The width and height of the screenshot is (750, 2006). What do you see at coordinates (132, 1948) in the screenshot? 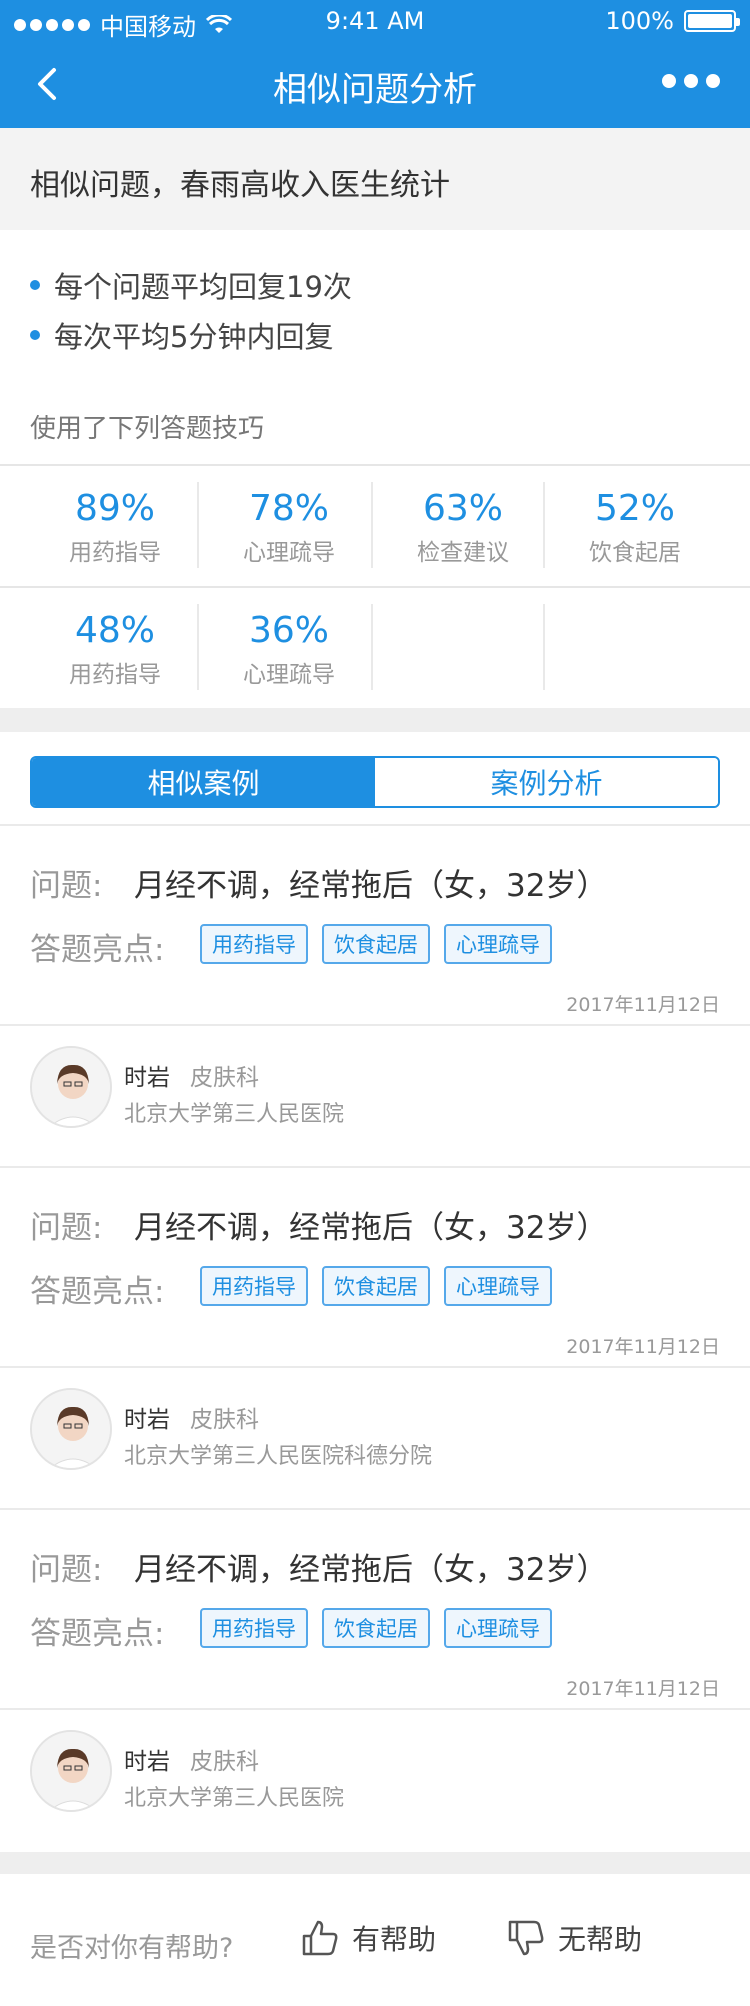
I see `feedback-question: 是否对你有帮助?` at bounding box center [132, 1948].